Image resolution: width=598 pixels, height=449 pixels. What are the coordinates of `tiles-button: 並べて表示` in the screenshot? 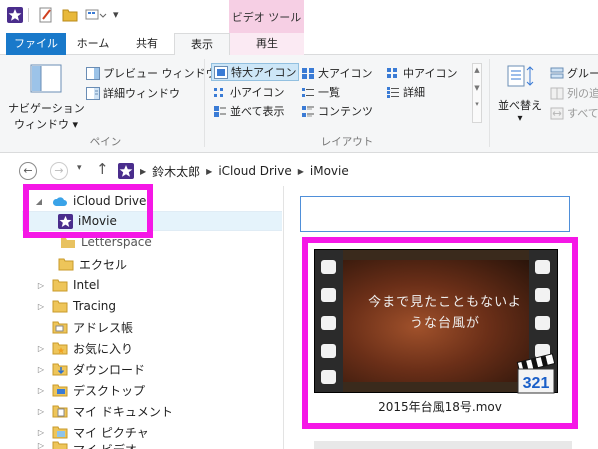 It's located at (249, 111).